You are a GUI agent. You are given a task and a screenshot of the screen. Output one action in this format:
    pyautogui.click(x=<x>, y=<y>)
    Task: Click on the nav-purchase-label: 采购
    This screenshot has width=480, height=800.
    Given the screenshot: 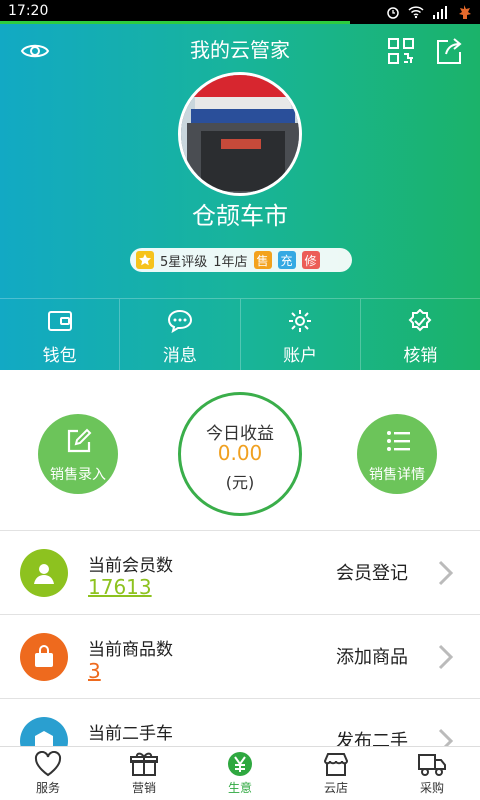 What is the action you would take?
    pyautogui.click(x=431, y=788)
    